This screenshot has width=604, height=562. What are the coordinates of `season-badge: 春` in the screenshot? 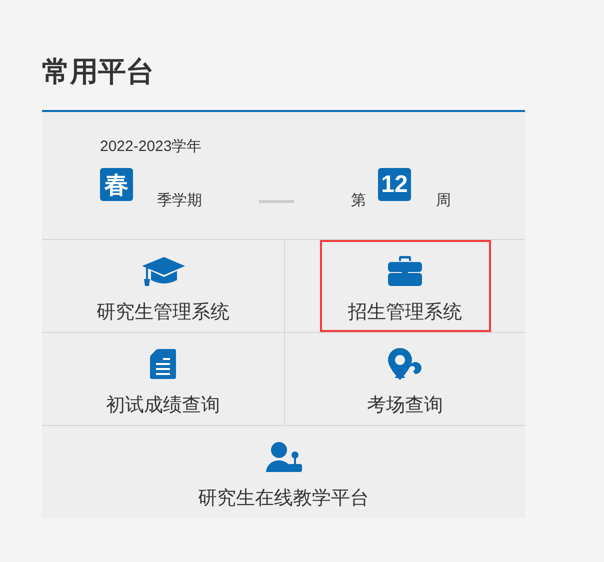 It's located at (116, 184).